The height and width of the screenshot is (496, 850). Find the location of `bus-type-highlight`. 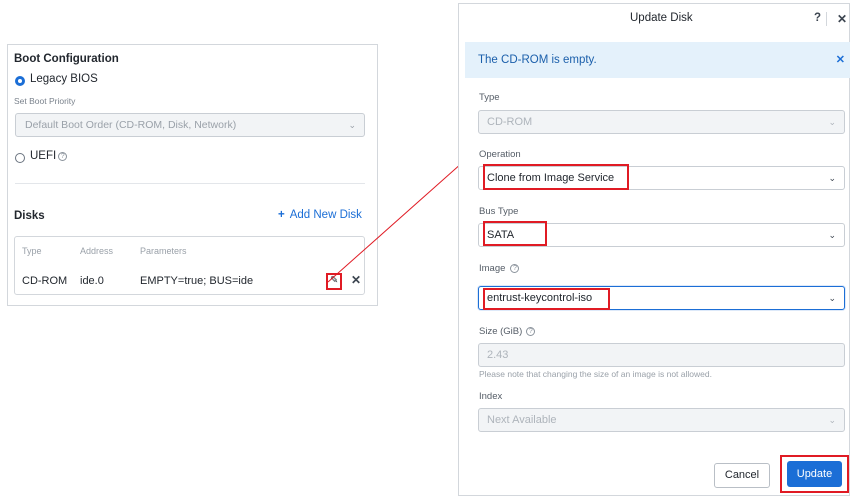

bus-type-highlight is located at coordinates (515, 233).